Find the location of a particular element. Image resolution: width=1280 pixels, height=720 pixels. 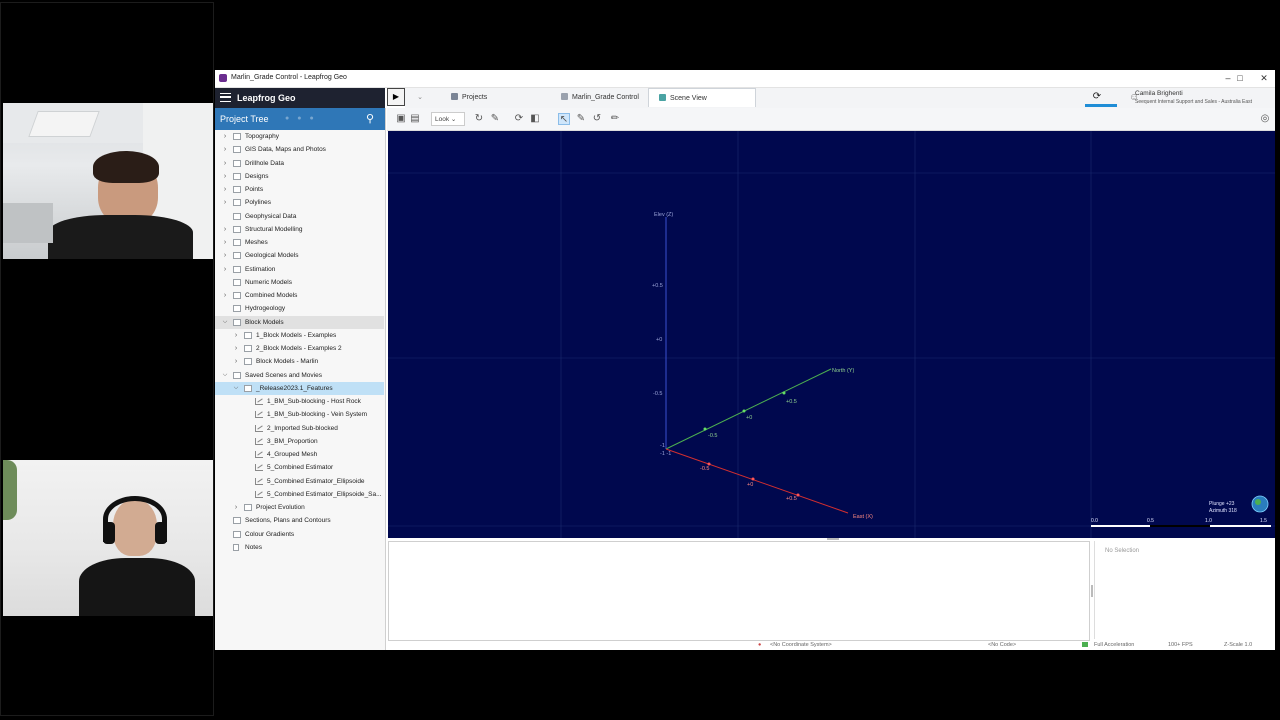

tree-item-label: Sections, Plans and Contours is located at coordinates (288, 521).